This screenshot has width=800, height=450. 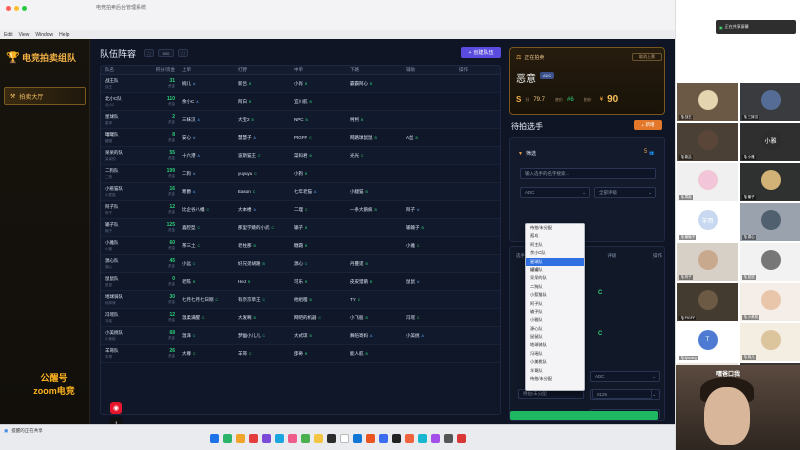 What do you see at coordinates (300, 246) in the screenshot?
I see `table-row: 小雅队 小雅 60 资金 茶三土 C 老柱那 B 糖霜 B 小雅 C` at bounding box center [300, 246].